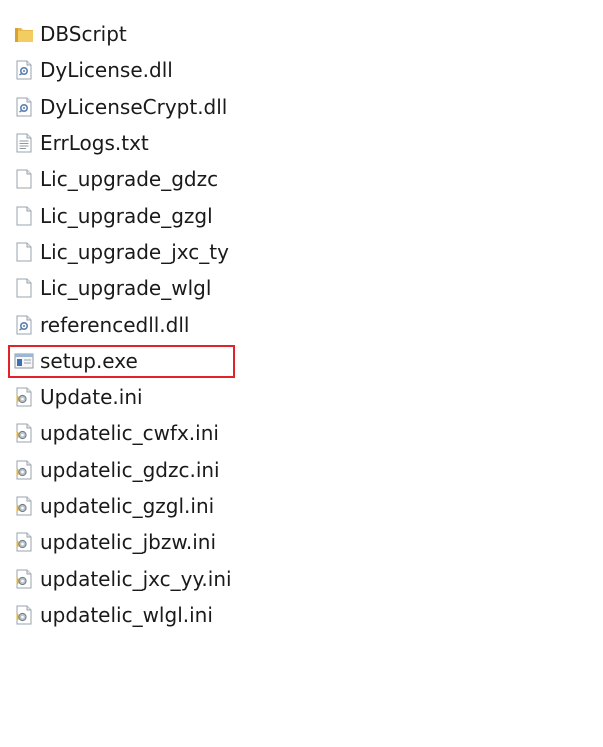 This screenshot has width=603, height=747. I want to click on file-row-dylicensecrypt-dll: DyLicenseCrypt.dll, so click(294, 107).